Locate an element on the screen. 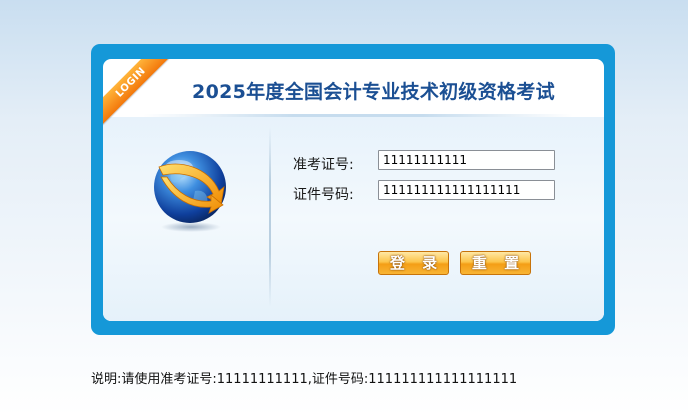 The image size is (688, 416). login-ribbon: LOGIN is located at coordinates (138, 94).